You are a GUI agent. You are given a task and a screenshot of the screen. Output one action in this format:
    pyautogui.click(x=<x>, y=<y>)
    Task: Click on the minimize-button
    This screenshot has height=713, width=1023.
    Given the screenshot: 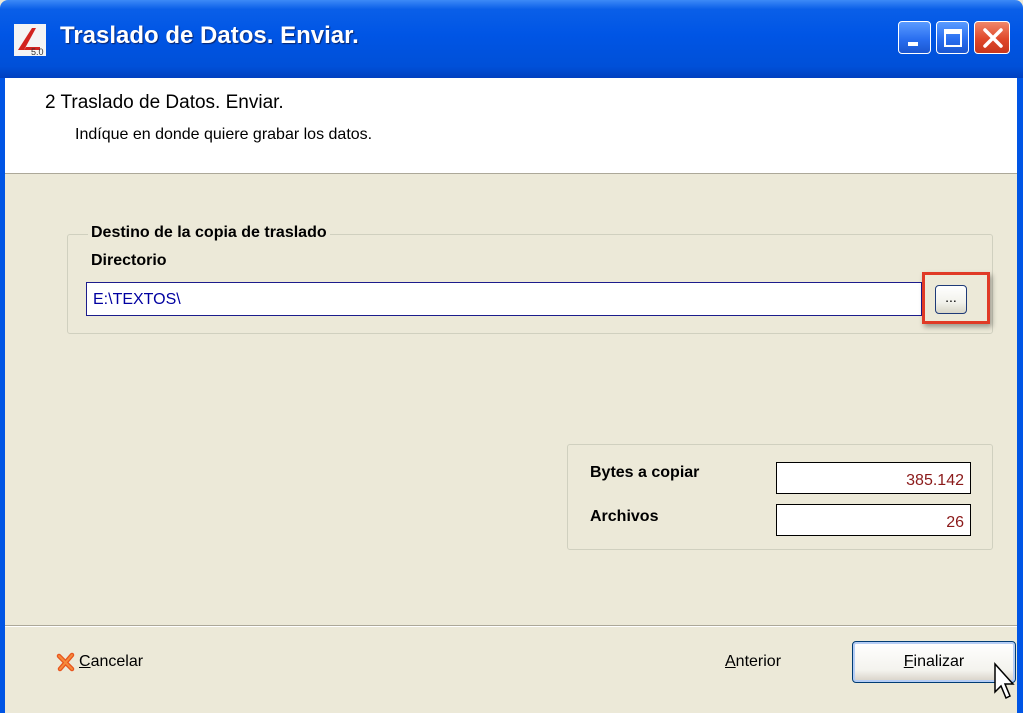 What is the action you would take?
    pyautogui.click(x=914, y=37)
    